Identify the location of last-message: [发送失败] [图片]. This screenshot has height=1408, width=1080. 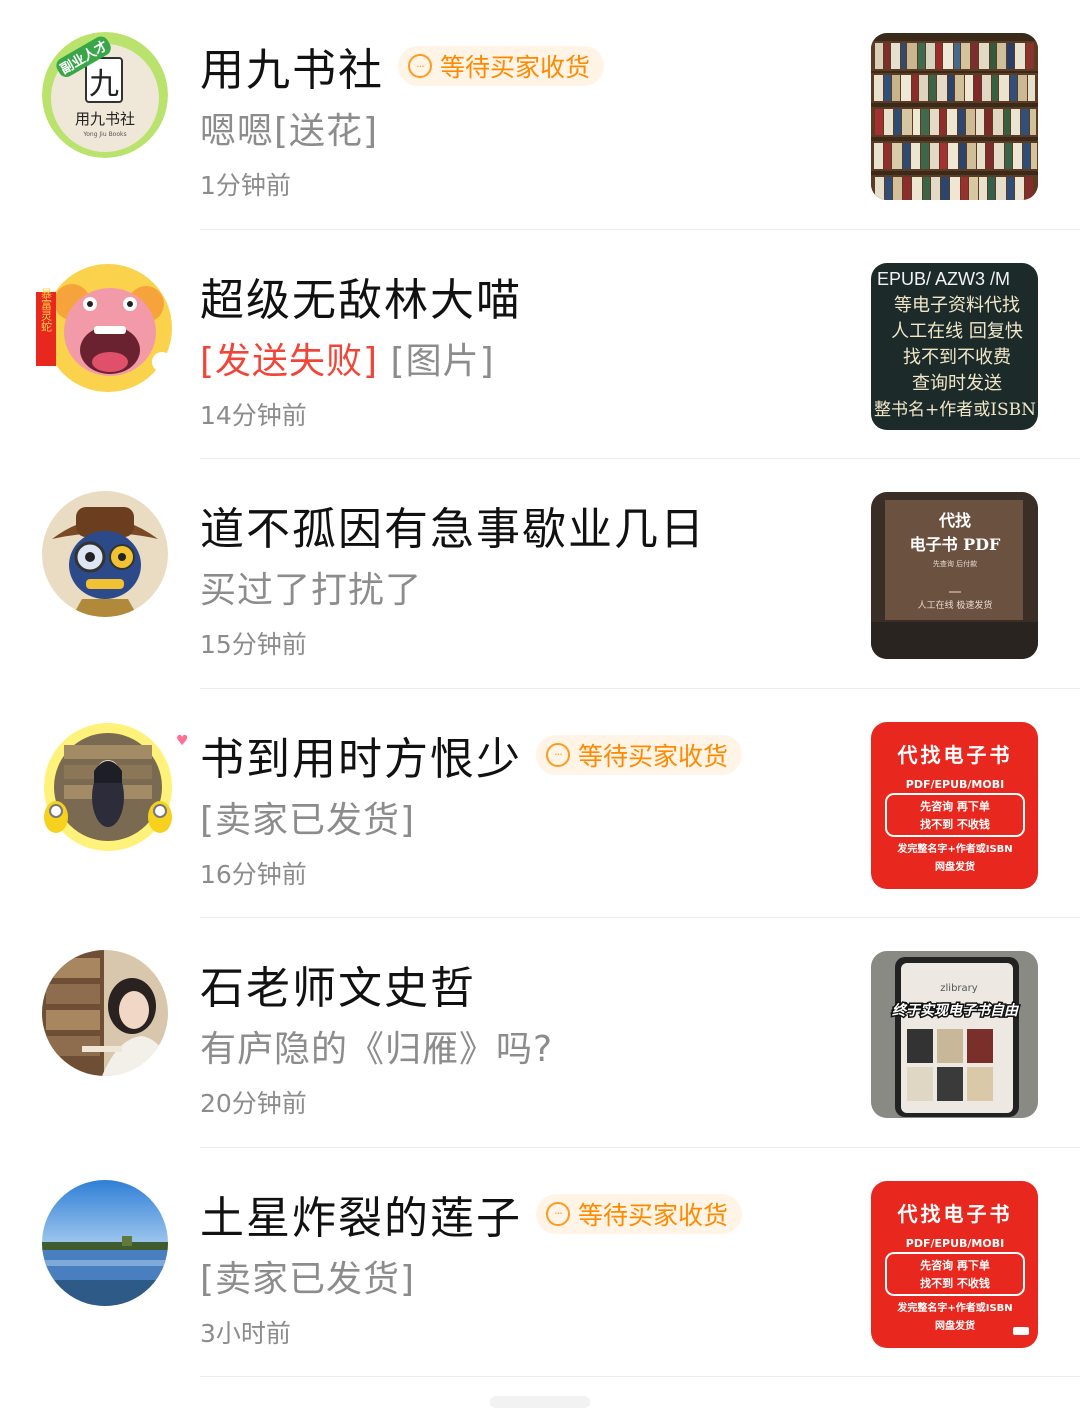
(347, 358).